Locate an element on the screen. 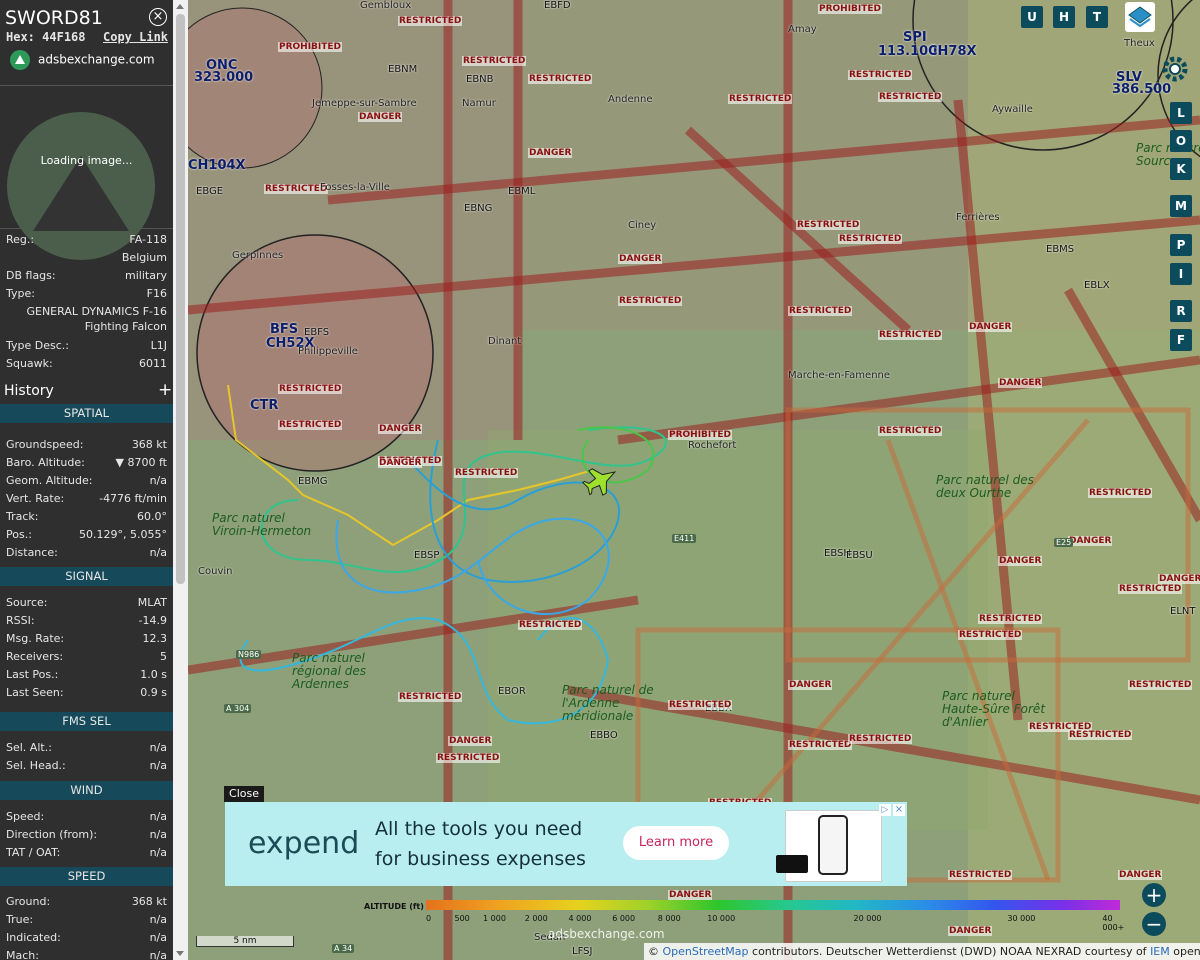  map-button-t: T is located at coordinates (1097, 17).